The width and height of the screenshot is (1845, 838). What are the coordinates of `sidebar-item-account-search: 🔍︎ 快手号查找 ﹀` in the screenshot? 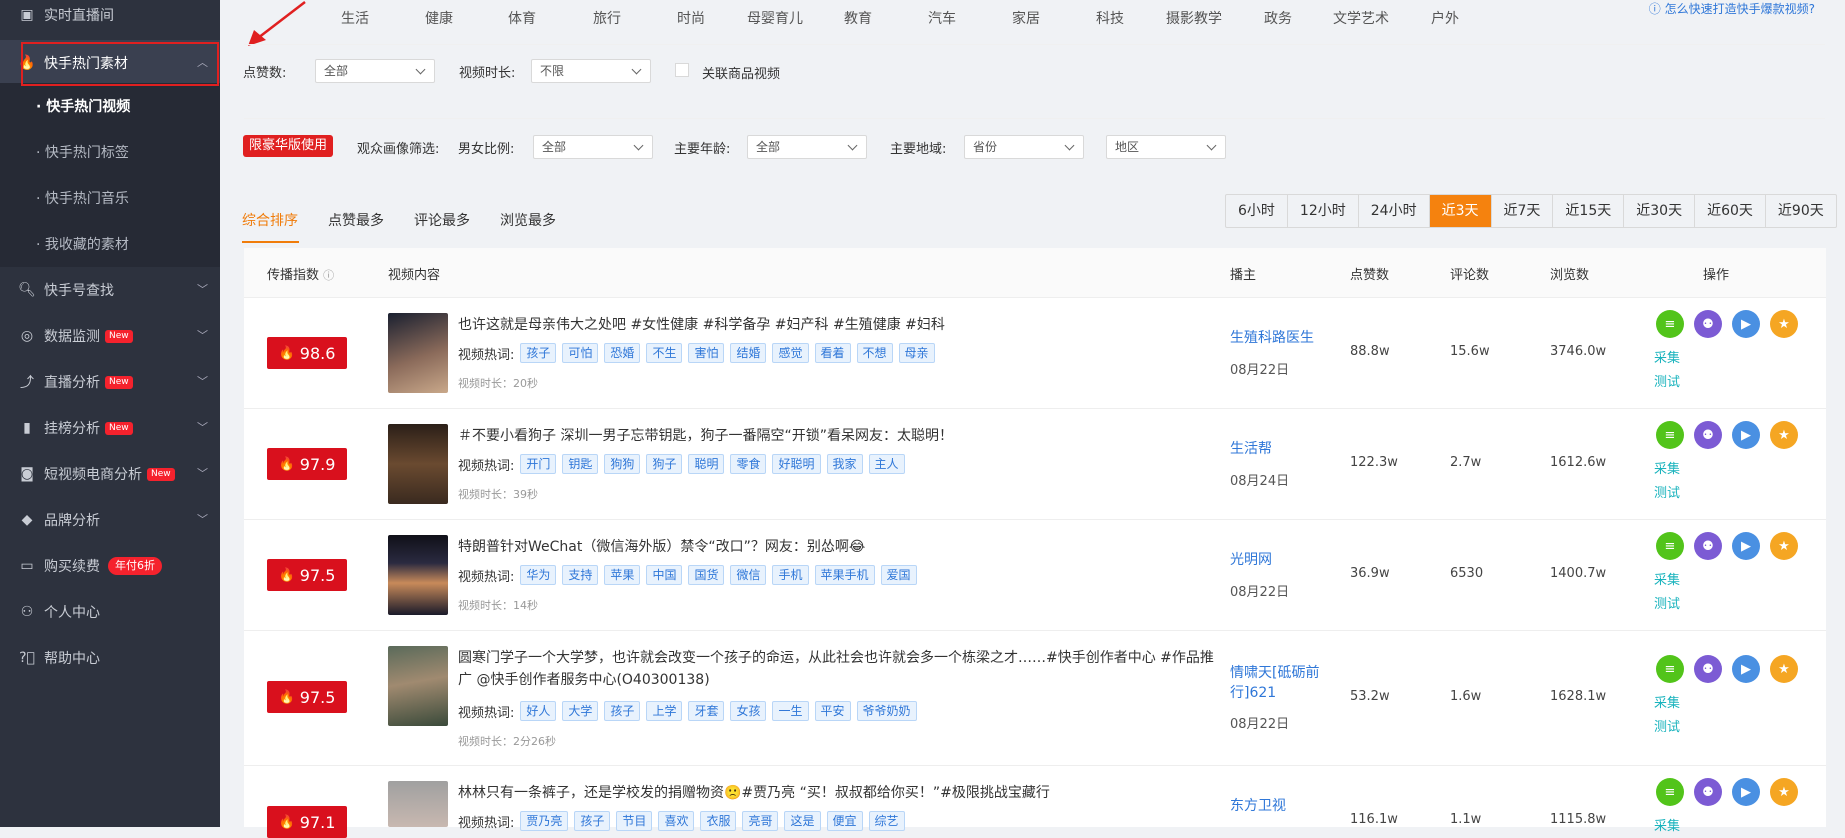 It's located at (110, 290).